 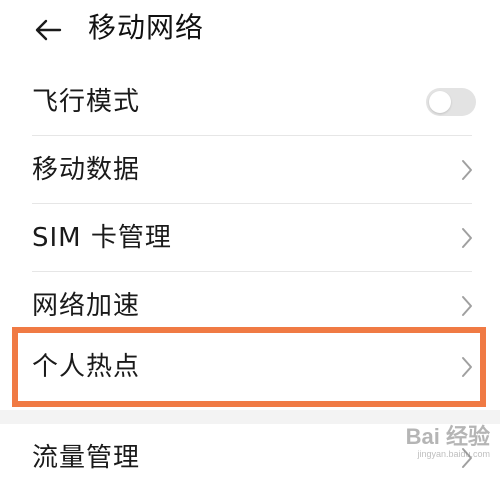 What do you see at coordinates (250, 367) in the screenshot?
I see `personal-hotspot-row: 个人热点` at bounding box center [250, 367].